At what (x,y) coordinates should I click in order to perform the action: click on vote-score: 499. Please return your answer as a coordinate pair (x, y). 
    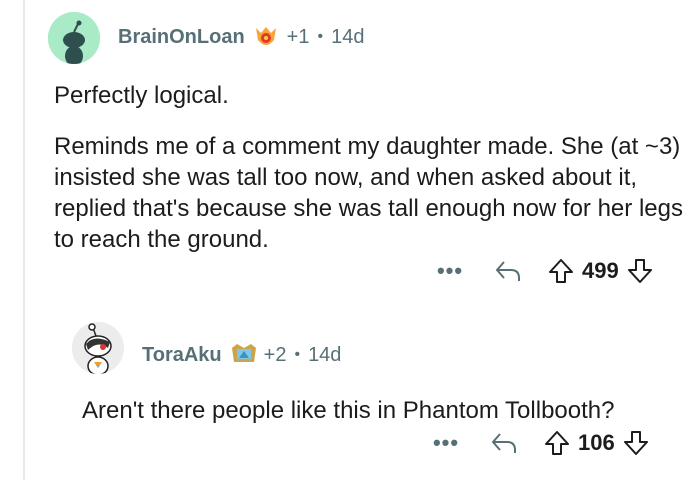
    Looking at the image, I should click on (600, 270).